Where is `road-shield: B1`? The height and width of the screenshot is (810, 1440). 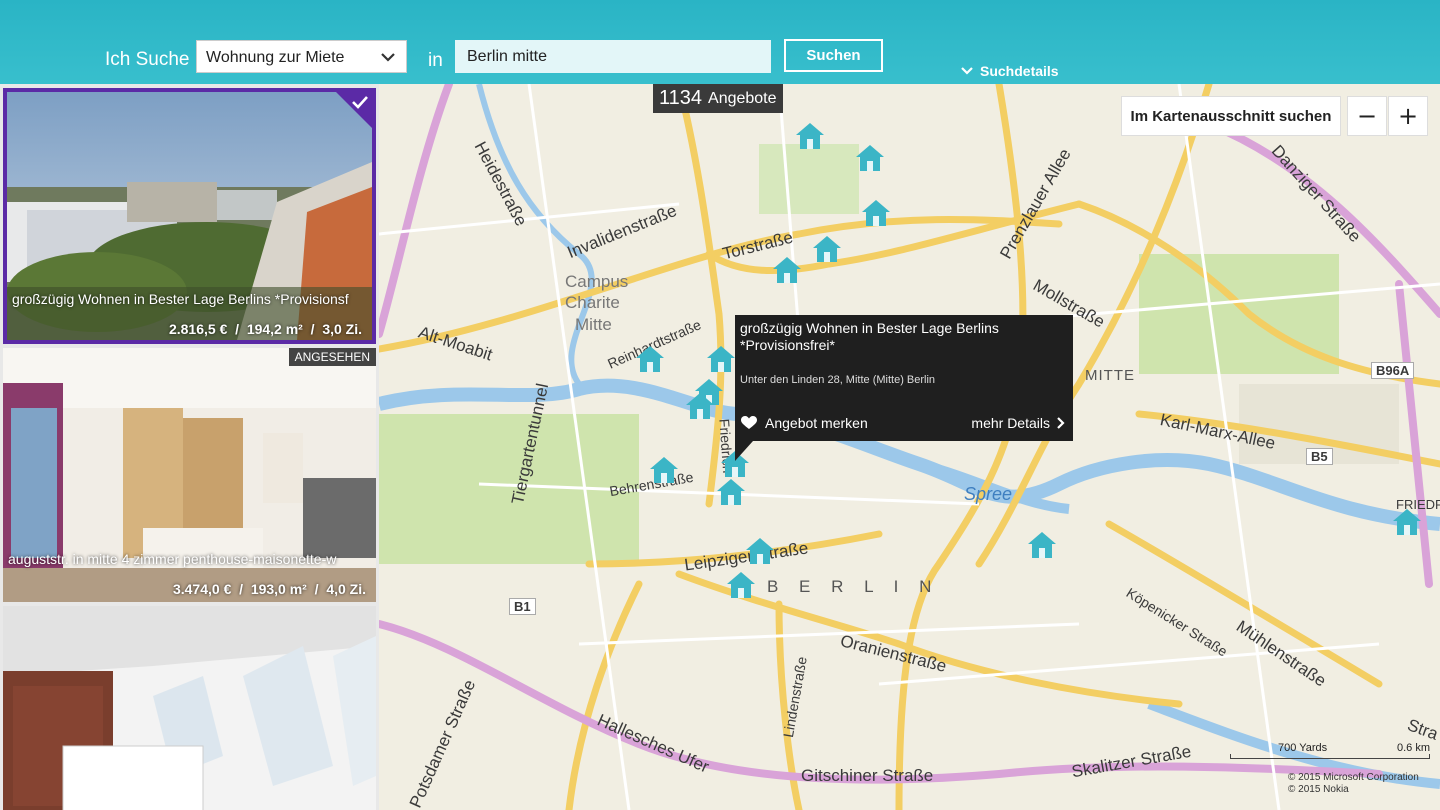 road-shield: B1 is located at coordinates (522, 606).